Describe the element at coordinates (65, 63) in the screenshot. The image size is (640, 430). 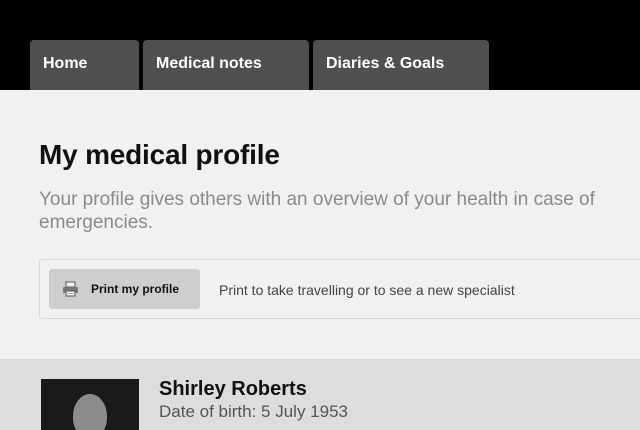
I see `tab-home-label: Home` at that location.